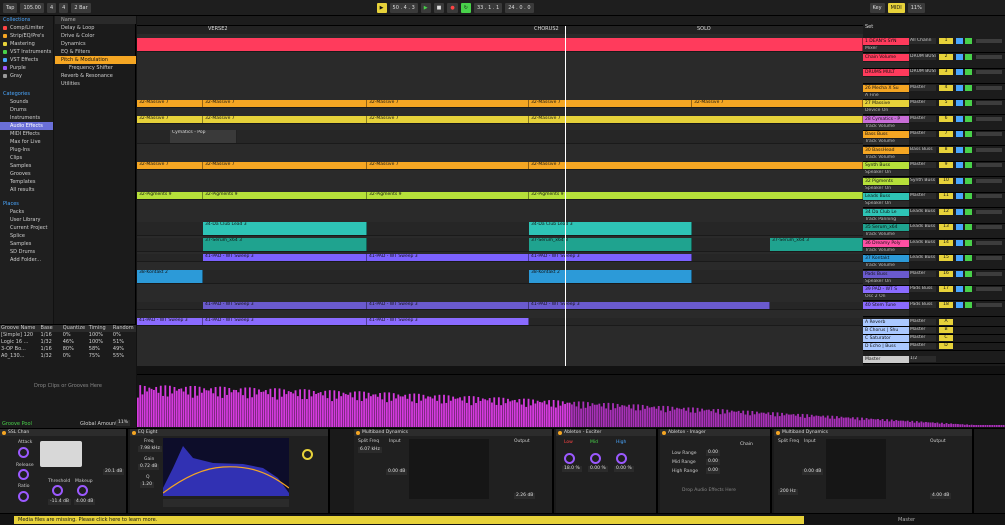 The image size is (1005, 525). Describe the element at coordinates (215, 29) in the screenshot. I see `locator-verse2: VERSE2` at that location.